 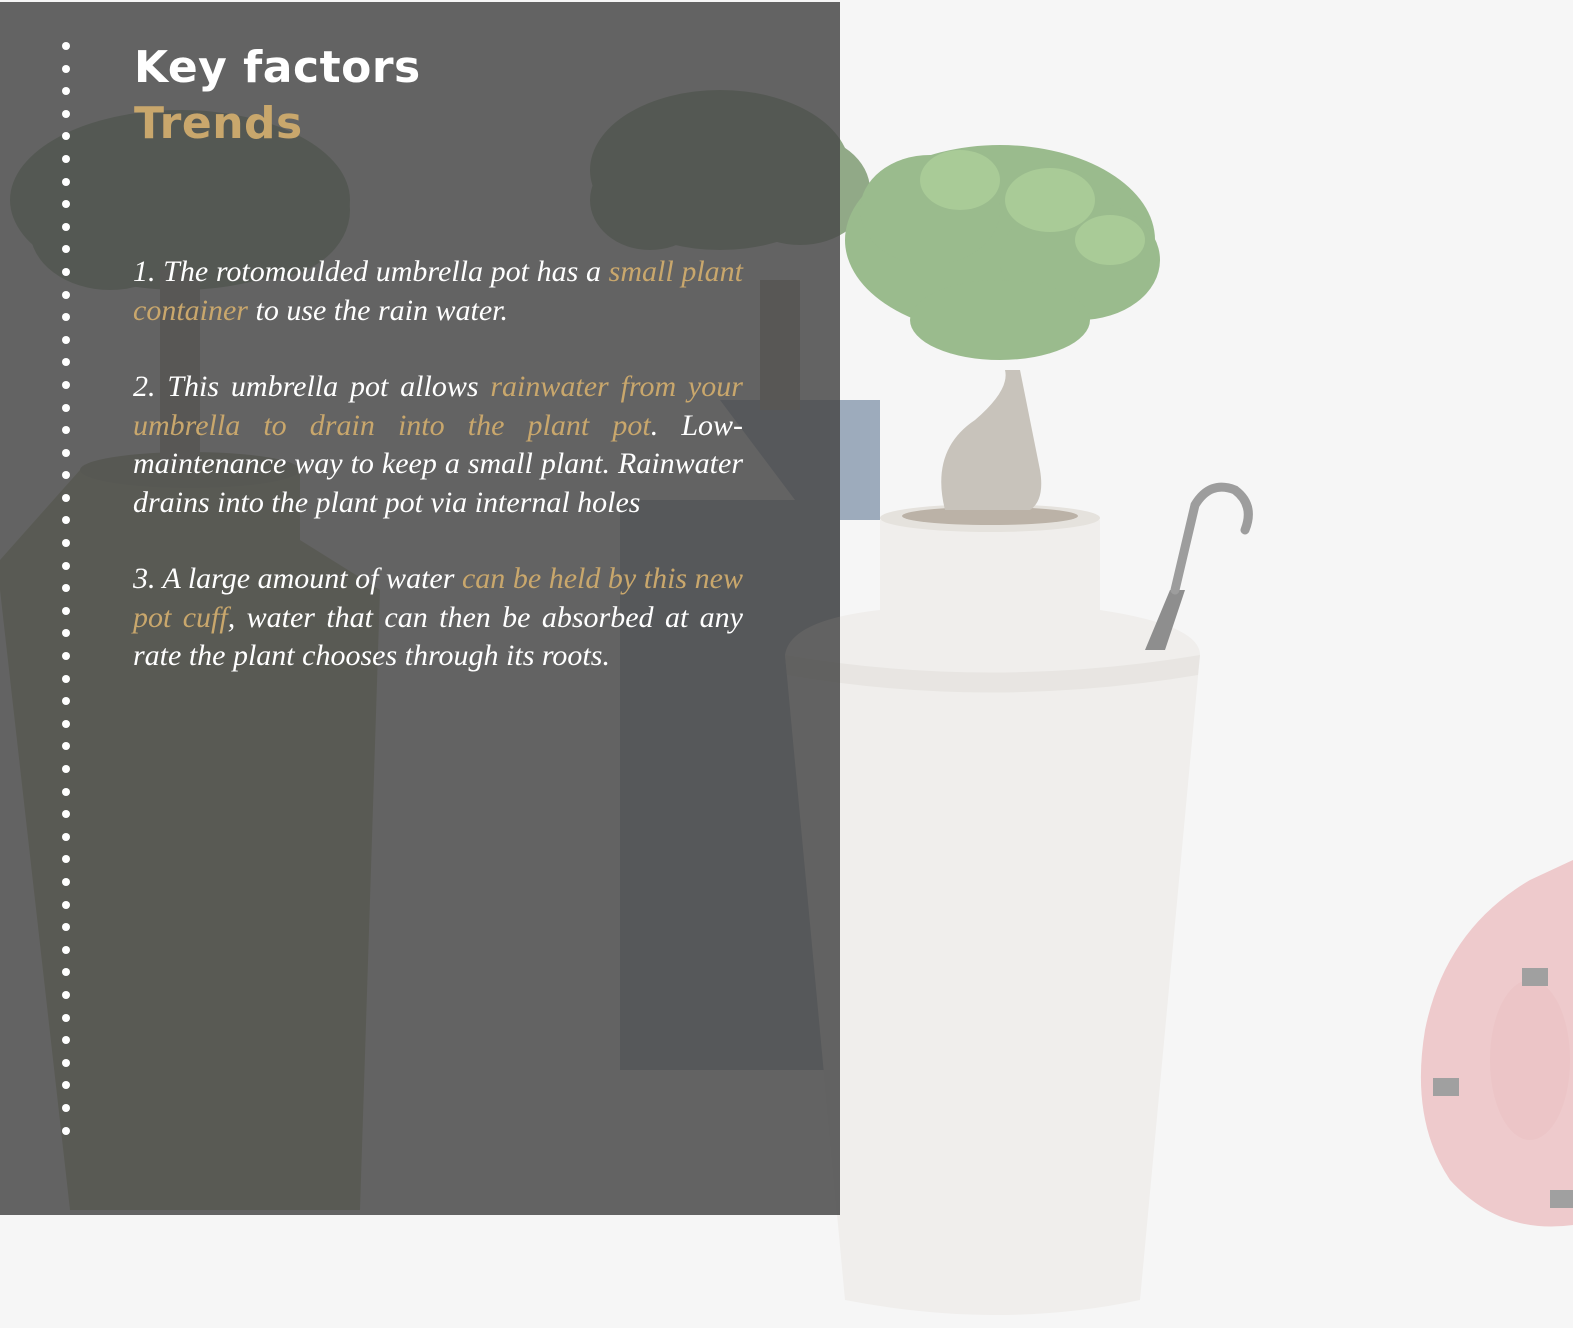 What do you see at coordinates (277, 96) in the screenshot?
I see `slide-title: Key factors Trends` at bounding box center [277, 96].